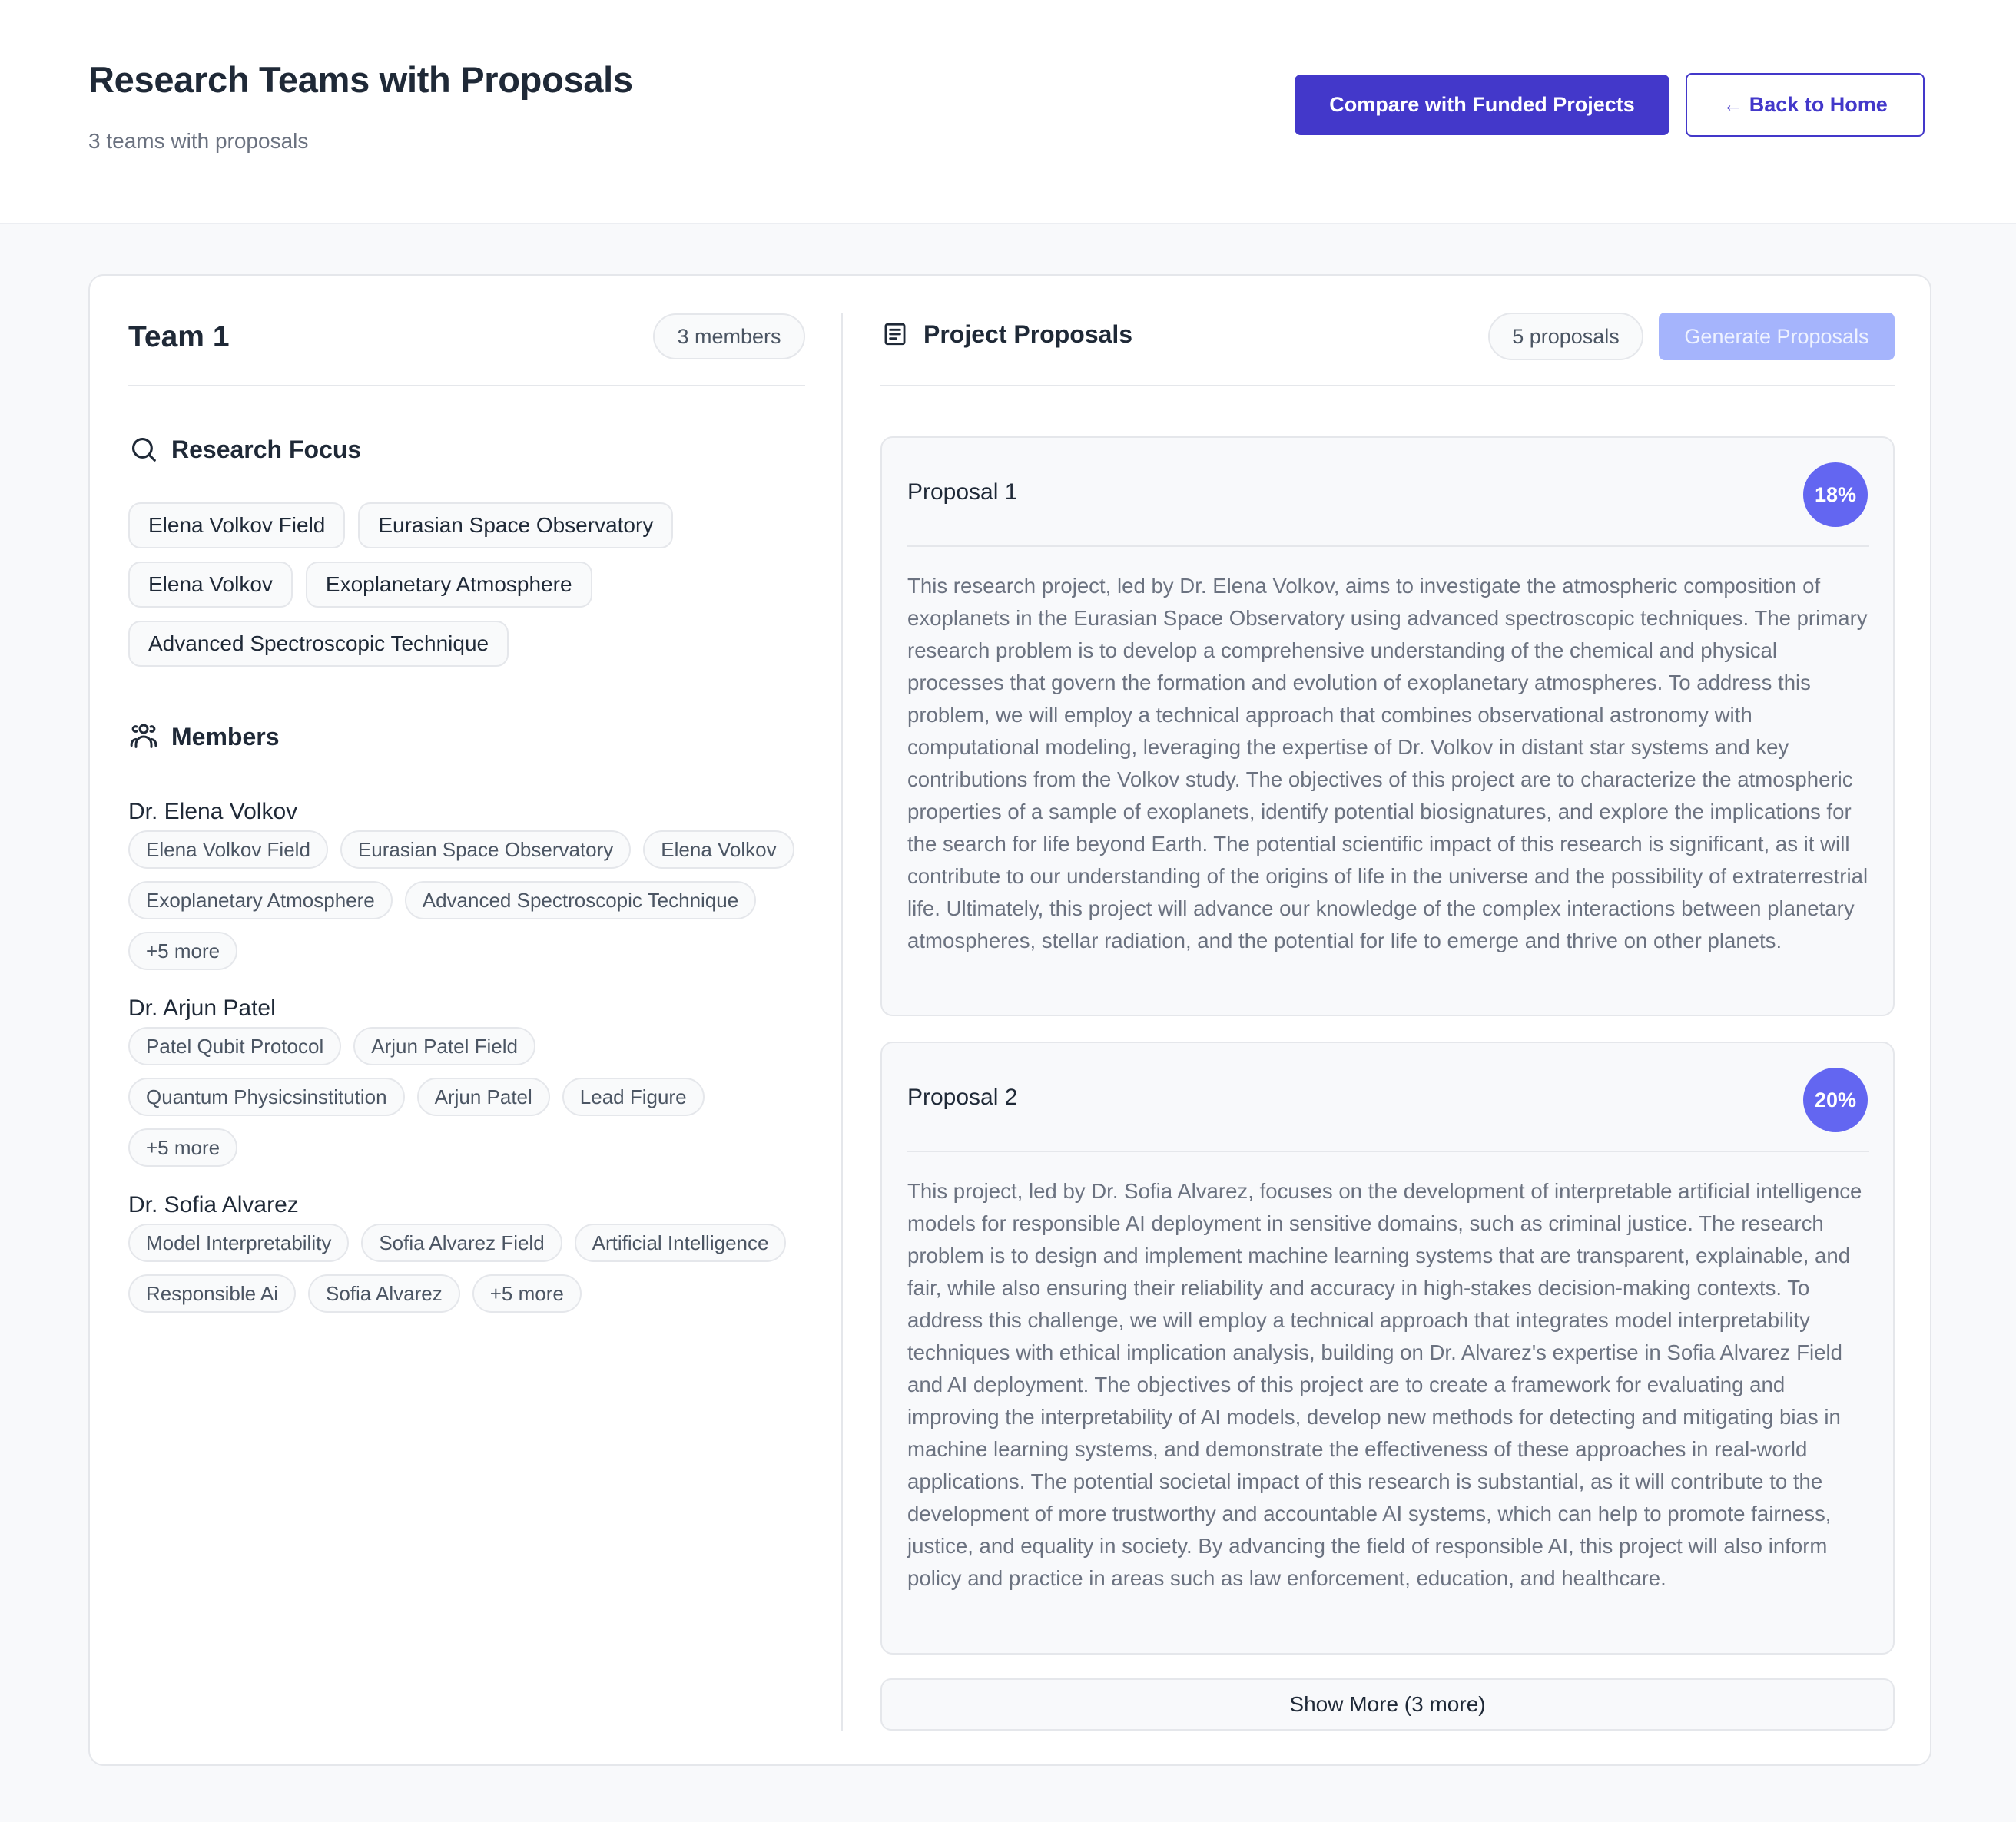 Image resolution: width=2016 pixels, height=1822 pixels. What do you see at coordinates (486, 849) in the screenshot?
I see `member-tag: Eurasian Space Observatory` at bounding box center [486, 849].